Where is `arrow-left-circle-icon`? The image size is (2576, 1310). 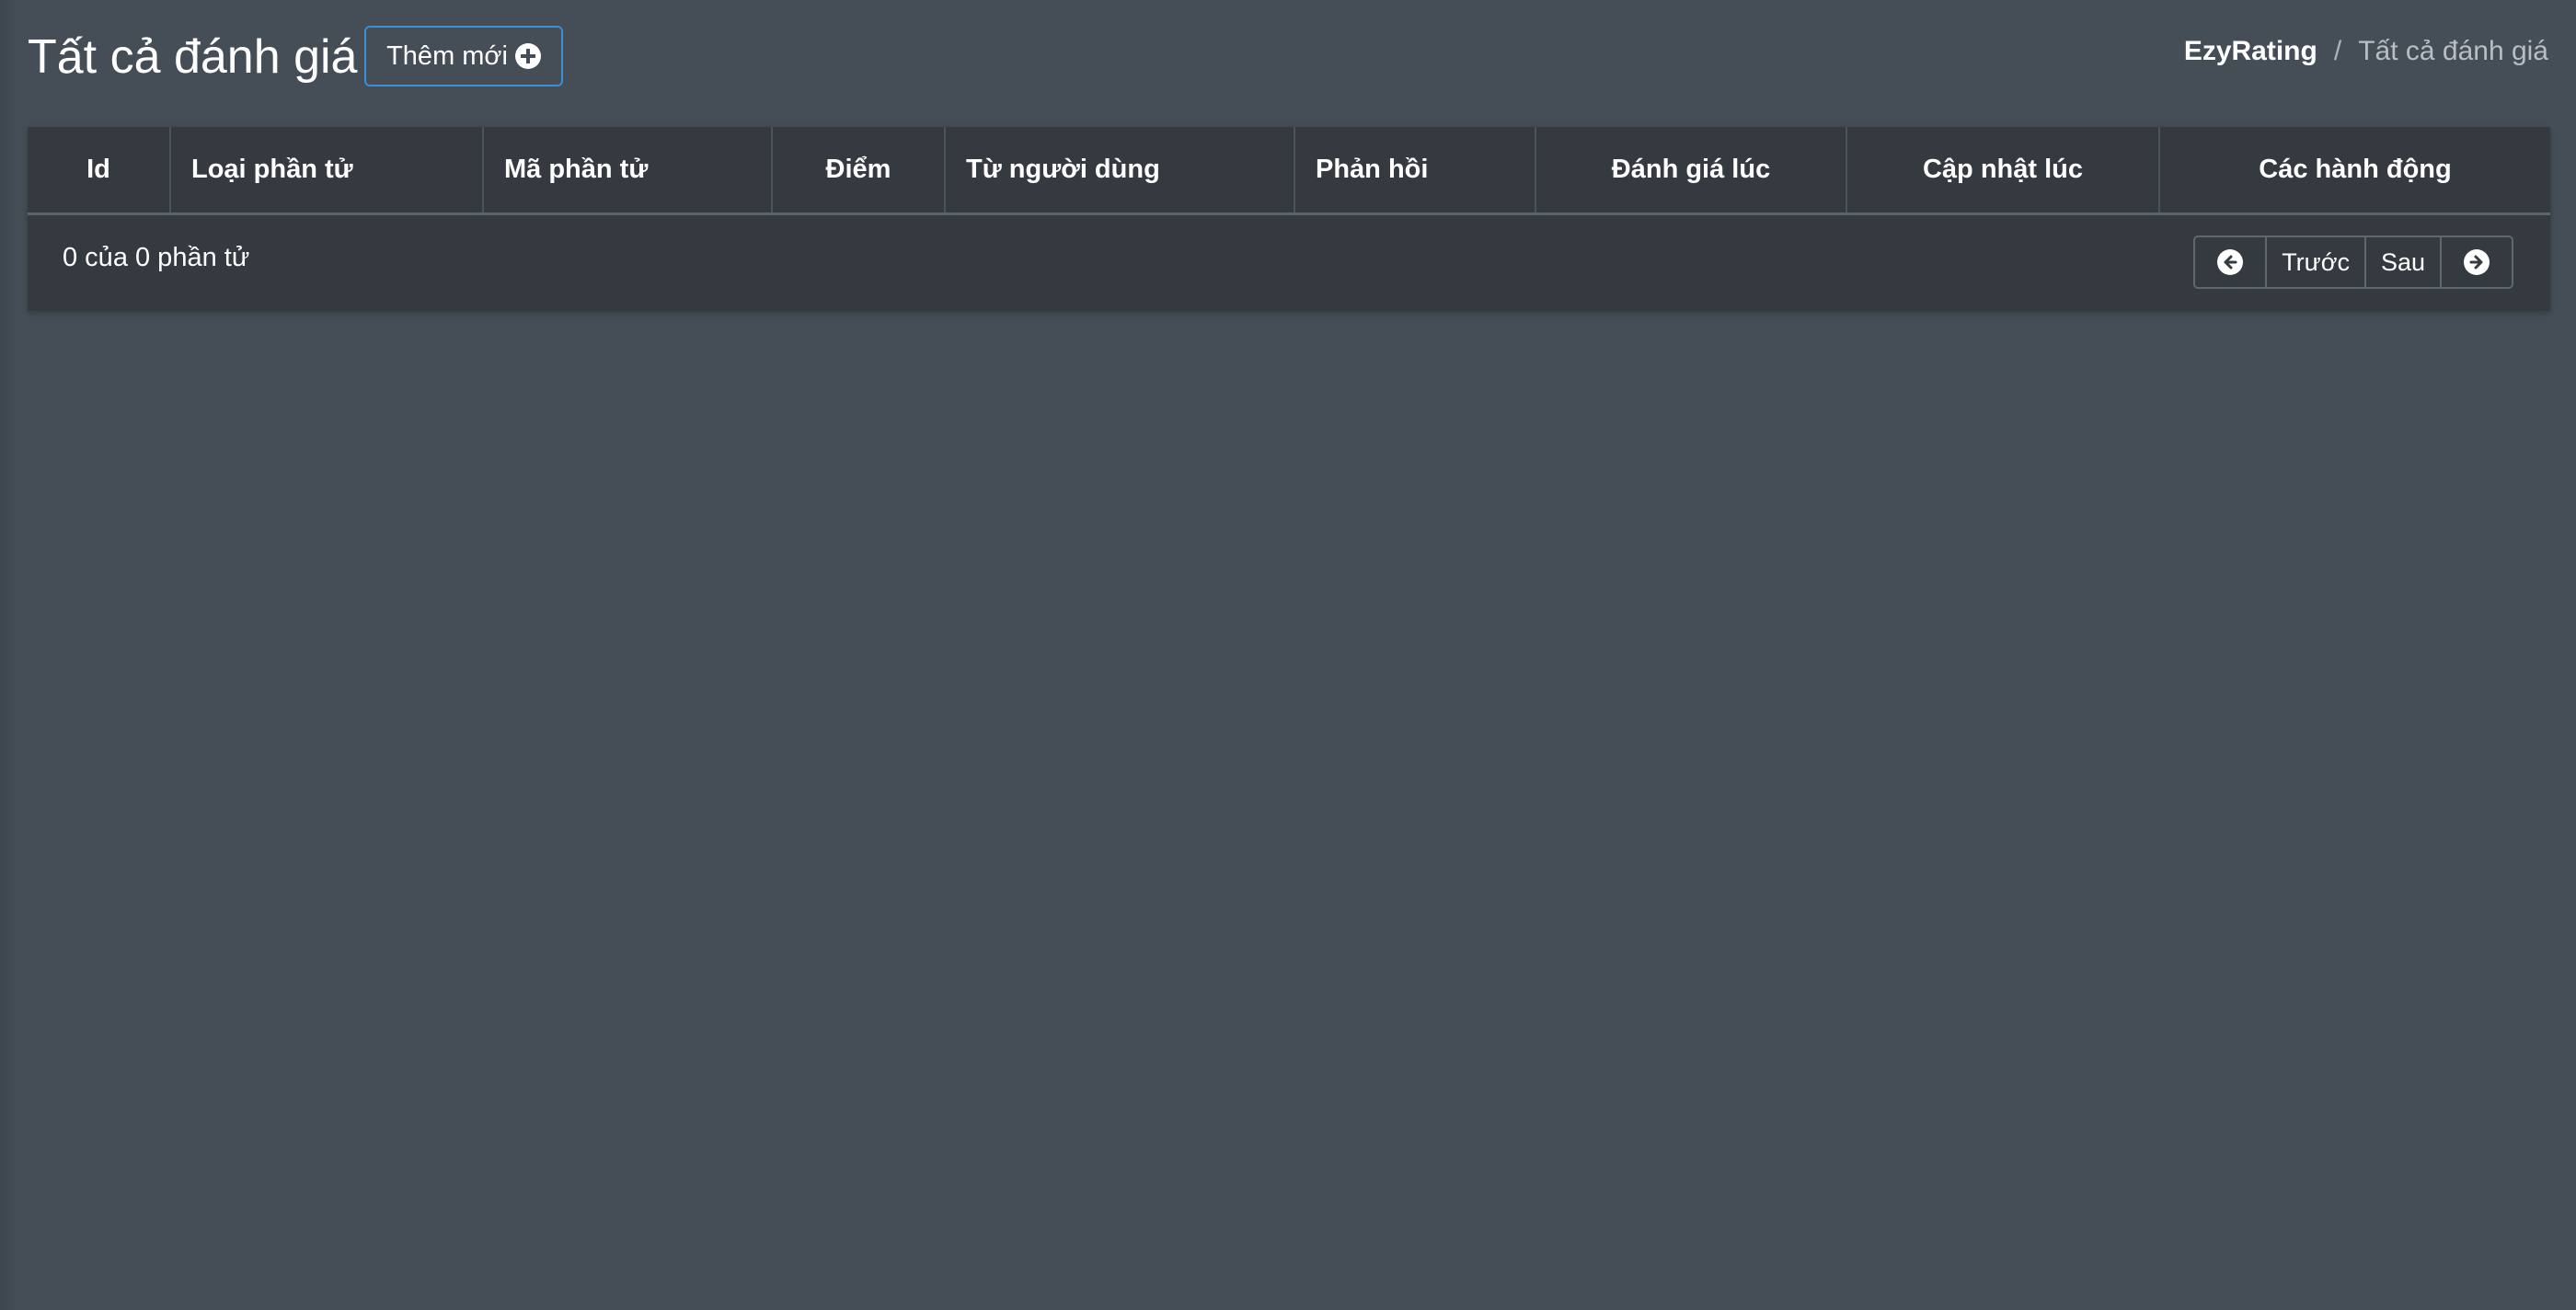 arrow-left-circle-icon is located at coordinates (2230, 262).